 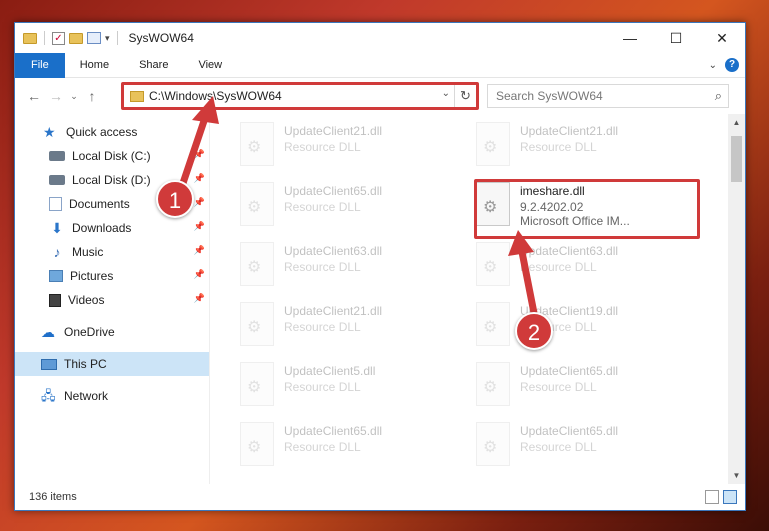 I want to click on sidebar-item-label: Documents, so click(x=99, y=204).